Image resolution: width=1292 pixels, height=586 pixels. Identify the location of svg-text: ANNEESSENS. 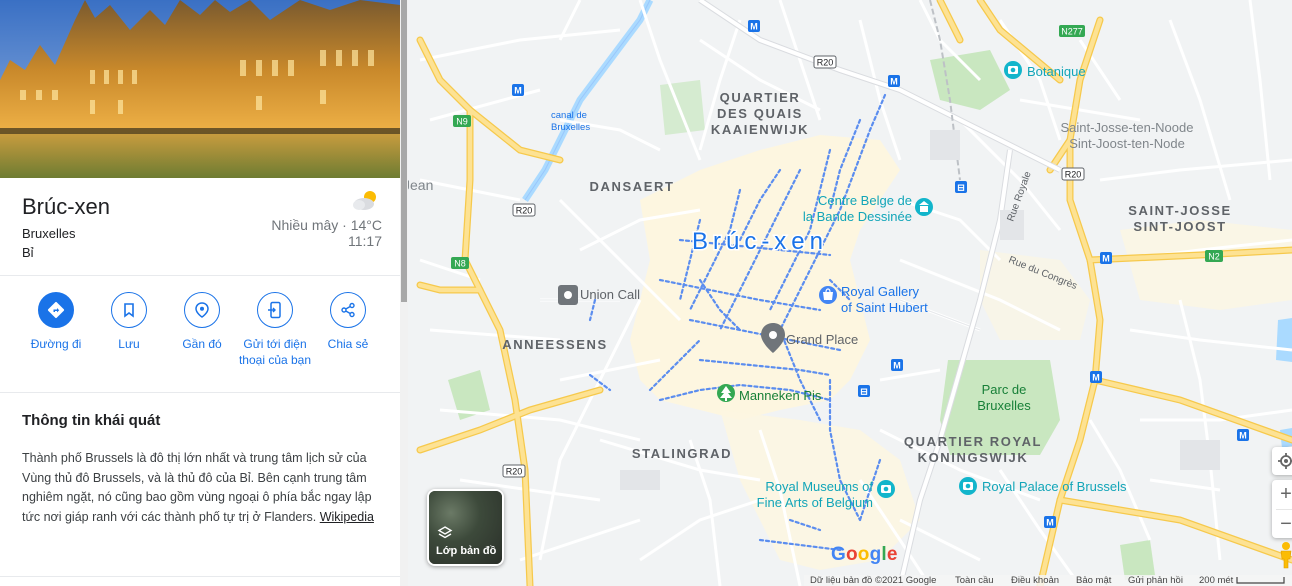
(555, 344).